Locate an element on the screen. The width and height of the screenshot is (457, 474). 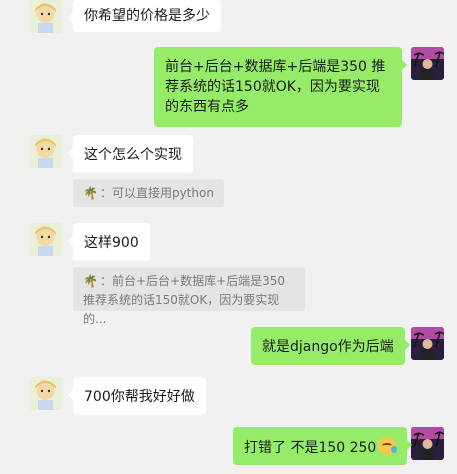
message-text: 你希望的价格是多少 is located at coordinates (147, 16).